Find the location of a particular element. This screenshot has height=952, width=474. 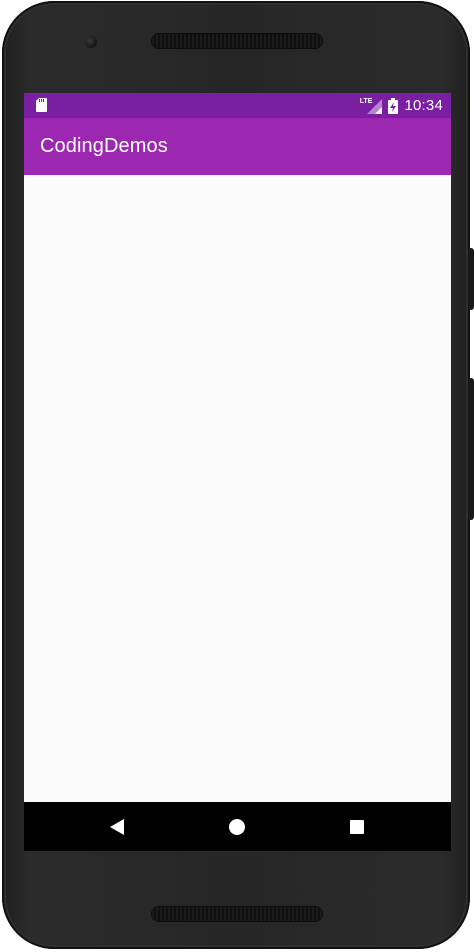

signal-icon is located at coordinates (375, 106).